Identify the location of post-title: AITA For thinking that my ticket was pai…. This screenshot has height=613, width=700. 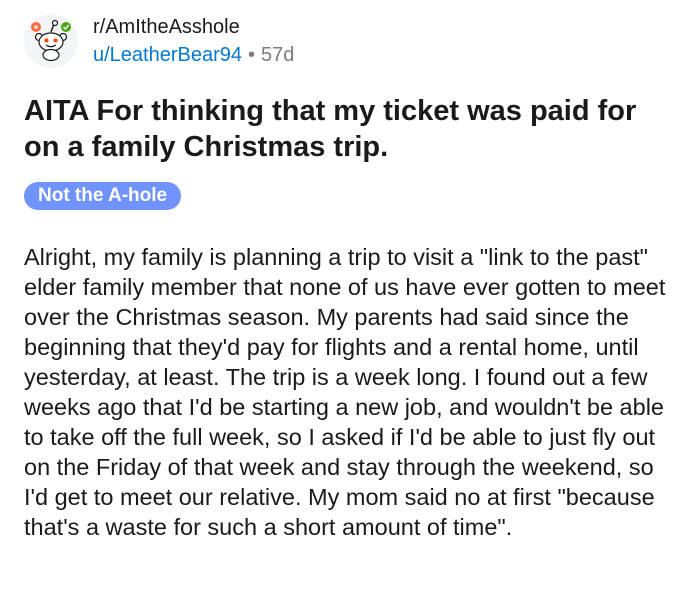
(349, 129).